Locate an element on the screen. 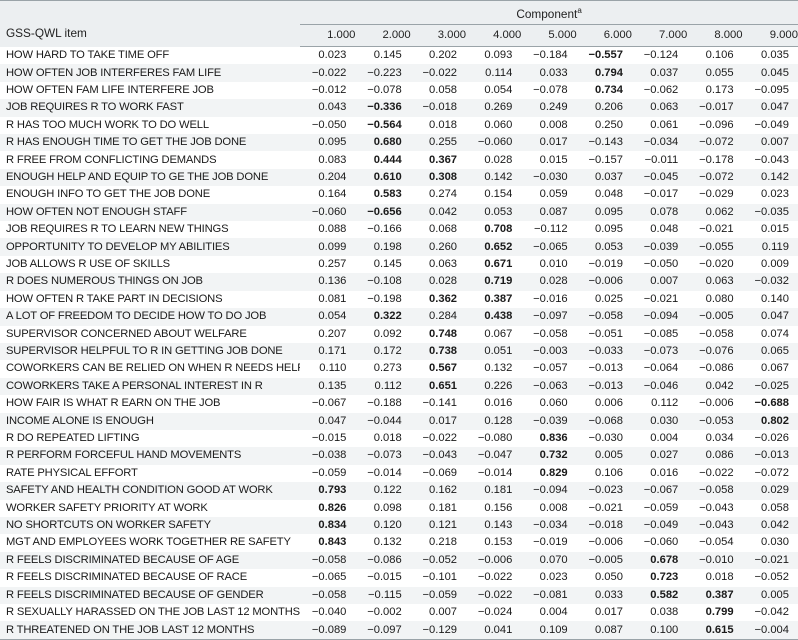  loading-cell-component-4: 0.132 is located at coordinates (494, 369).